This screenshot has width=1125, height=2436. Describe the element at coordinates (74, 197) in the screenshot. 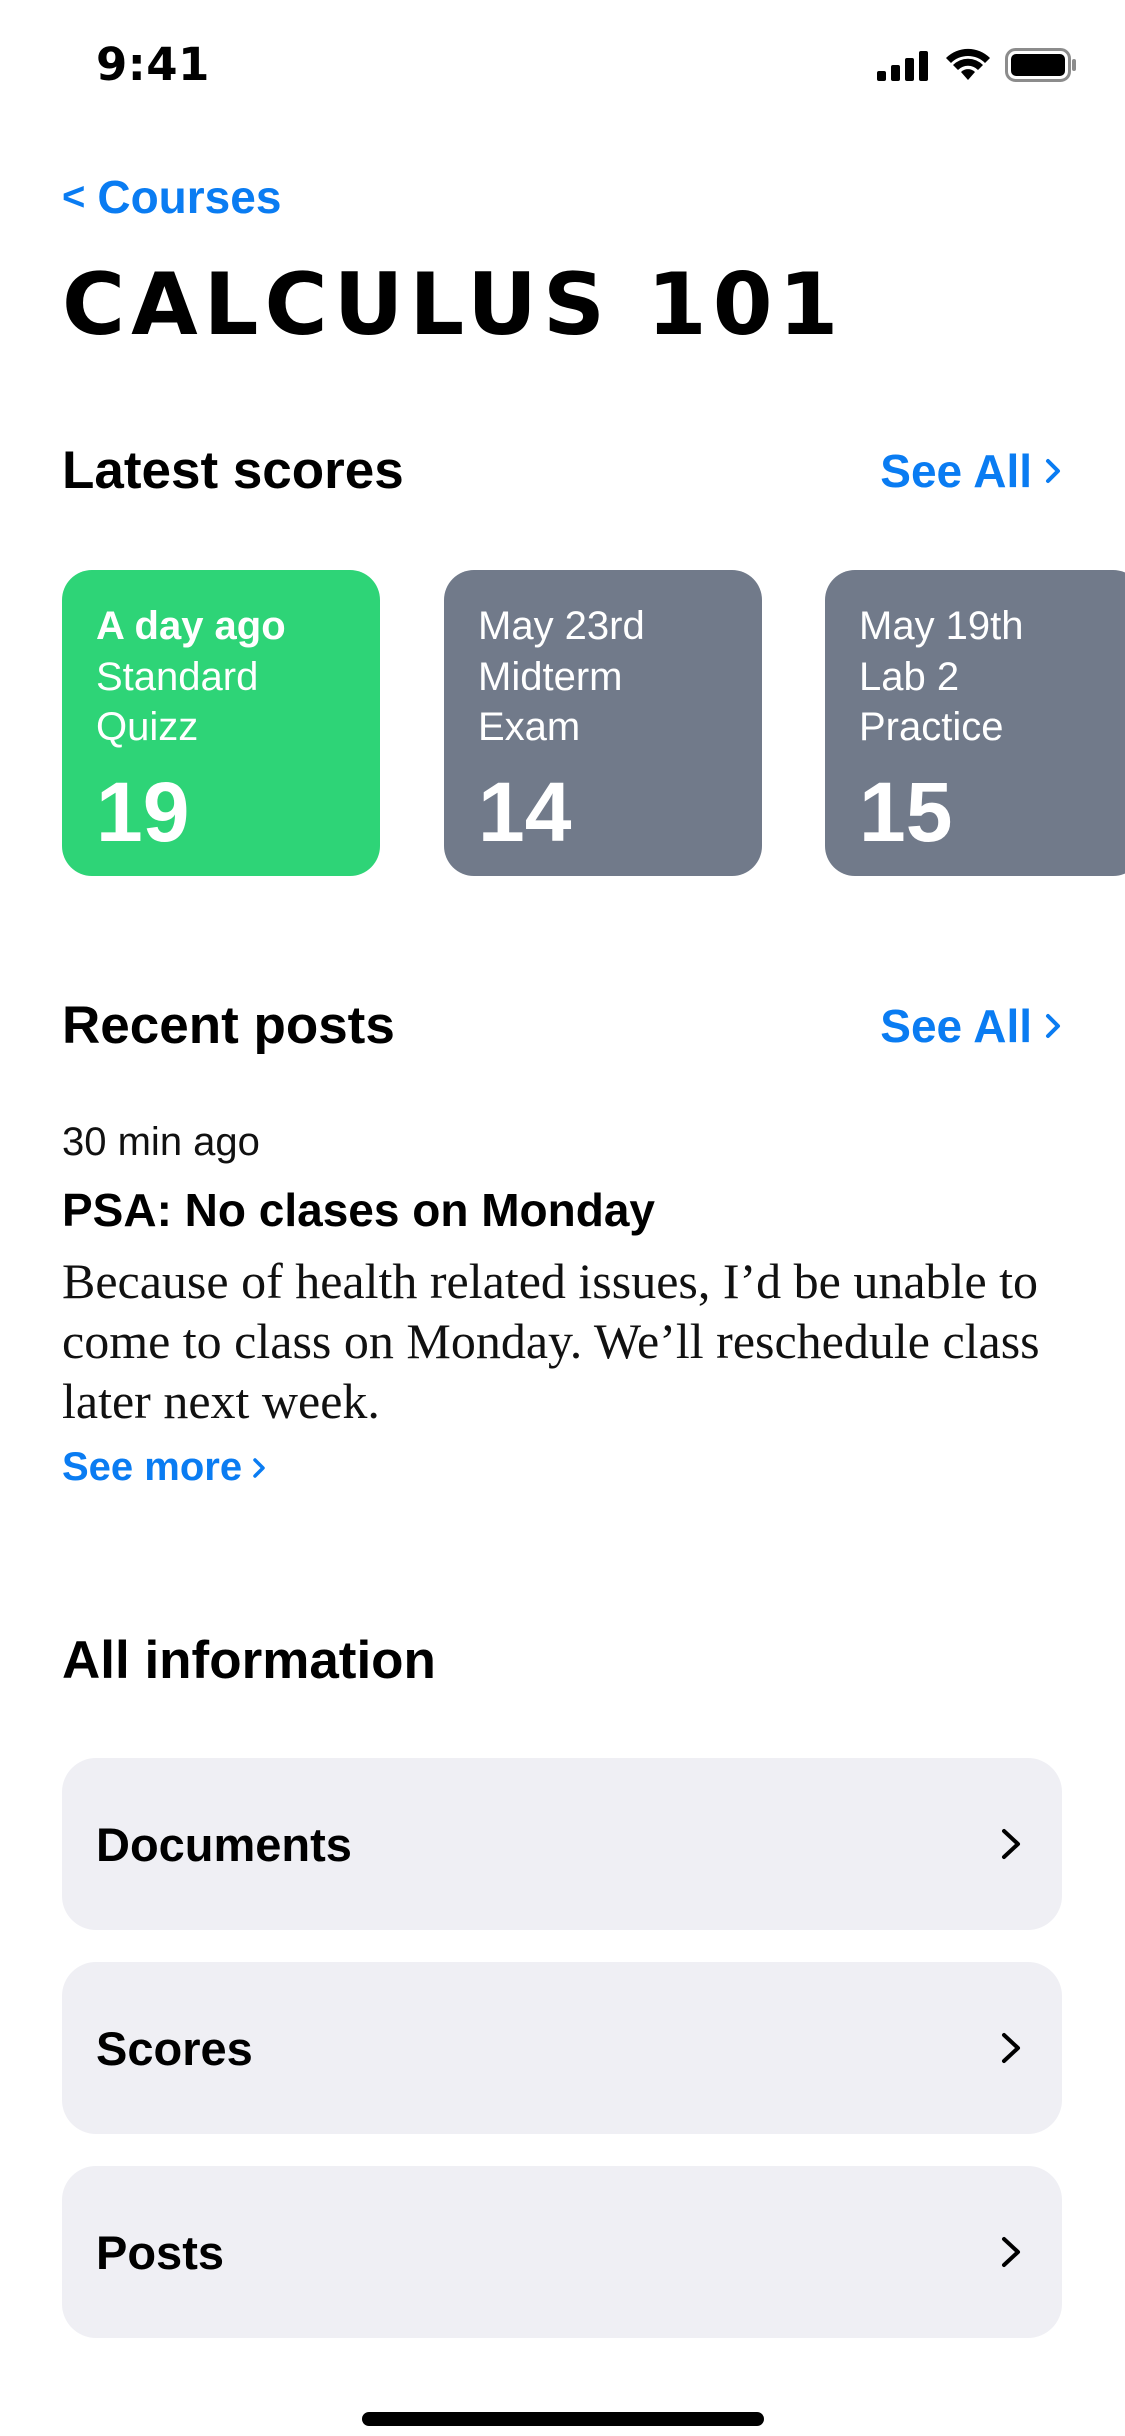

I see `chevron-left-icon: <` at that location.